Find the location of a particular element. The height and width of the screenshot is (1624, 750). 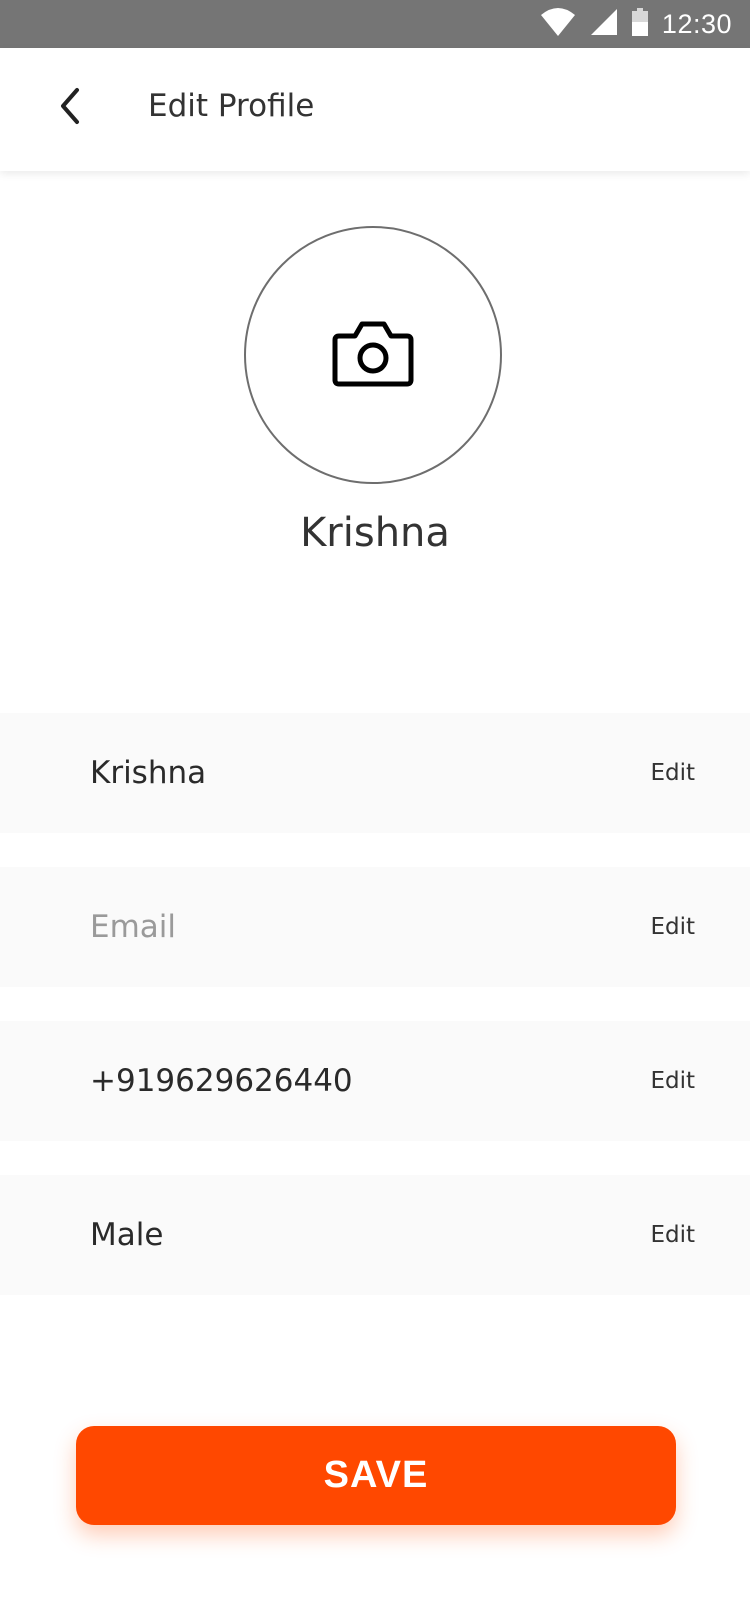

status-icons: 12:30 is located at coordinates (636, 24).